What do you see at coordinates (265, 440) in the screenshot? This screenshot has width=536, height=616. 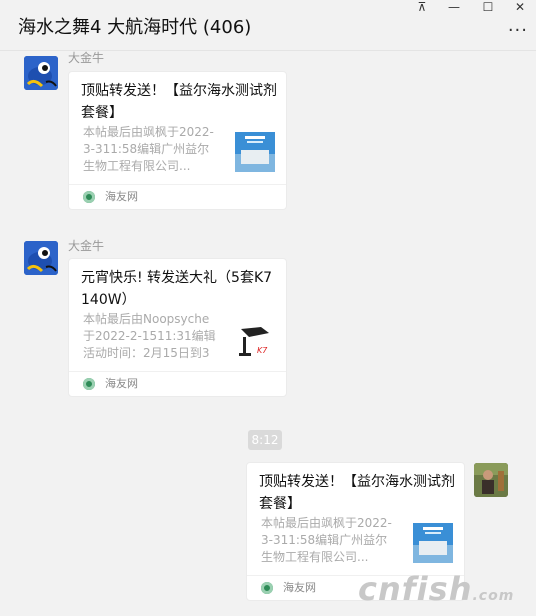 I see `timestamp-badge: 8:12` at bounding box center [265, 440].